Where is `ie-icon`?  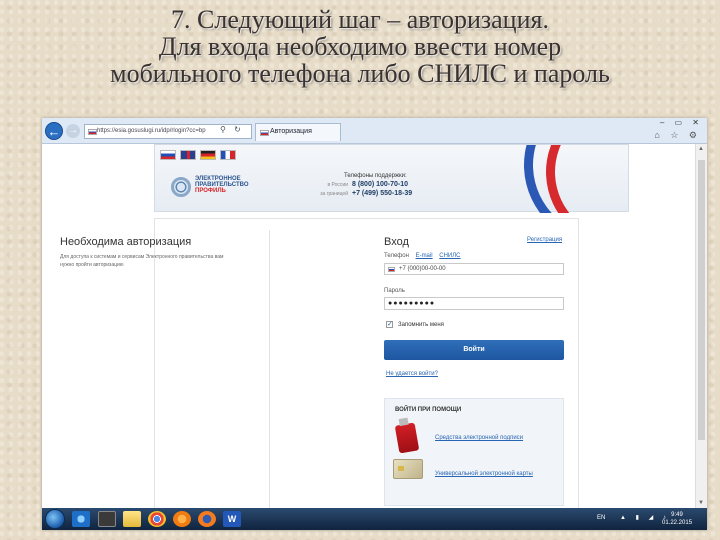 ie-icon is located at coordinates (81, 519).